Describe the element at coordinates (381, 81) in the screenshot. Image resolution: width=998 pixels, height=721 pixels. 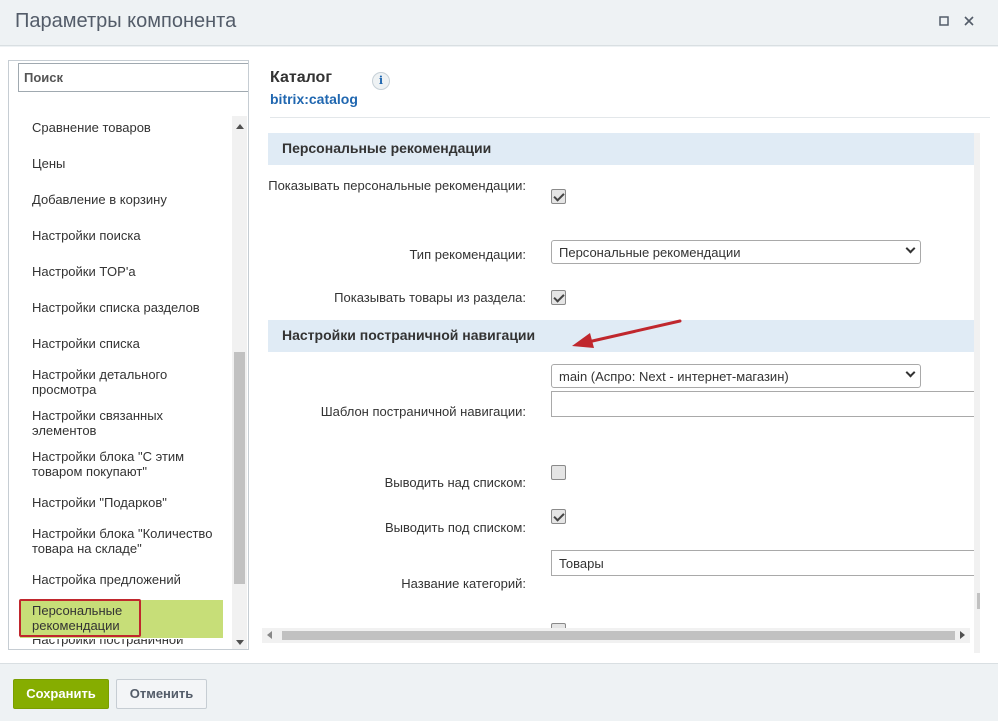
I see `info-icon: i` at that location.